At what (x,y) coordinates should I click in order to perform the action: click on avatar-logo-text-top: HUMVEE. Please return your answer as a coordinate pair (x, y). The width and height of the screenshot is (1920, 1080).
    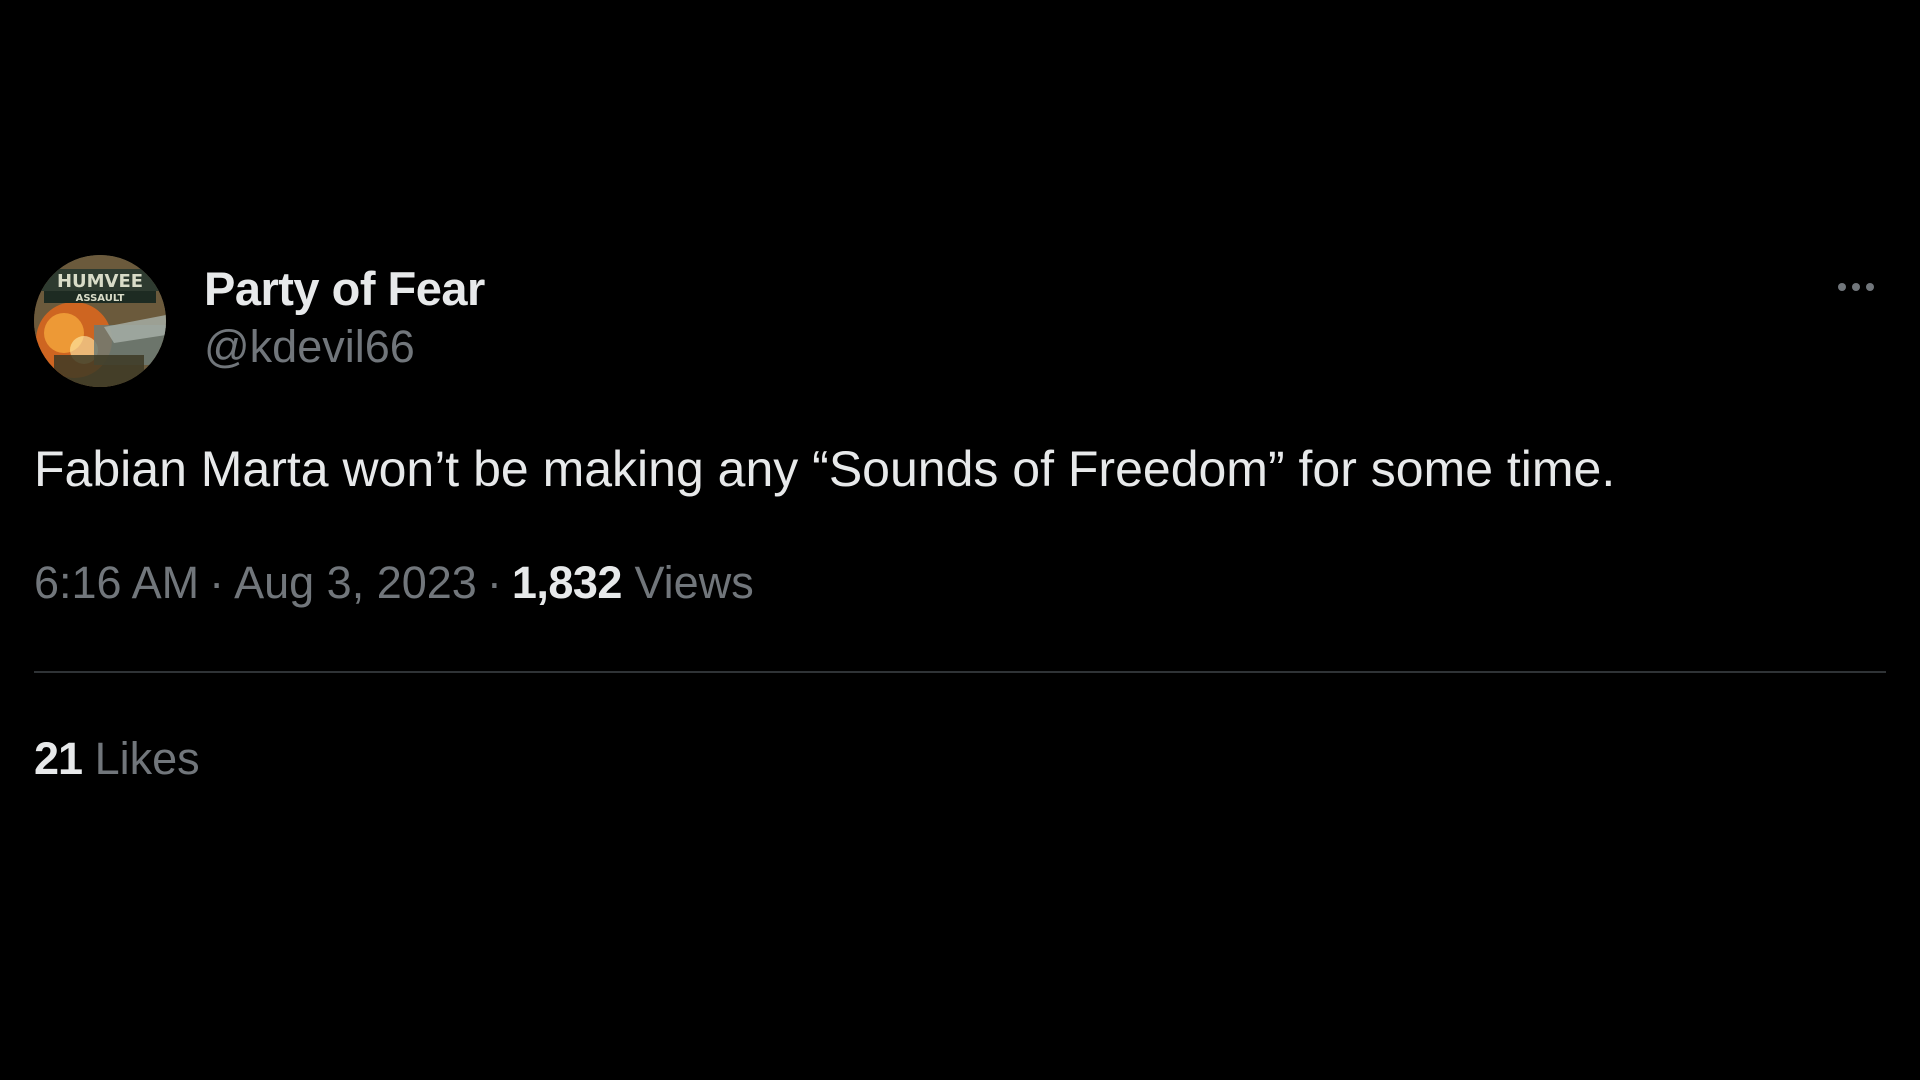
    Looking at the image, I should click on (100, 281).